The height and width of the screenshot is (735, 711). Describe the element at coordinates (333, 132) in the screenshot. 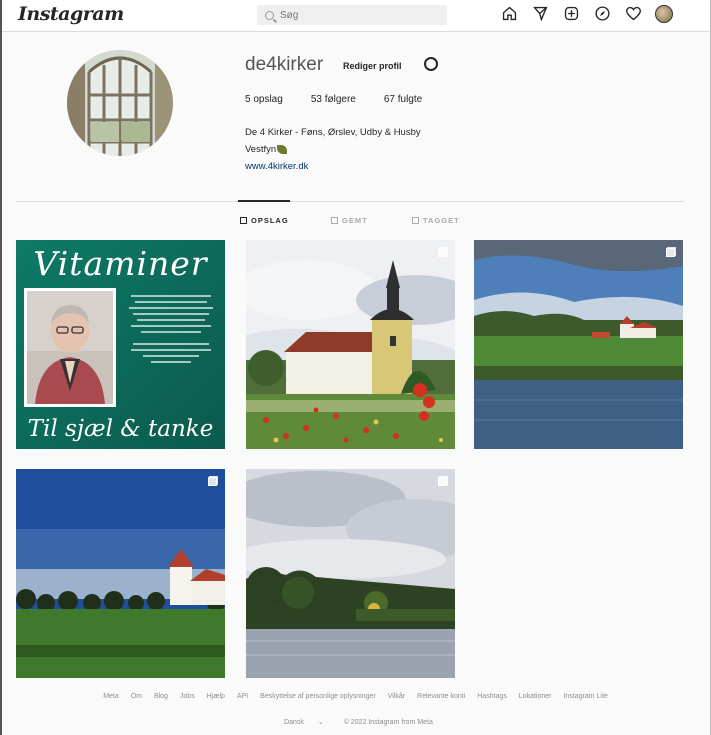

I see `bio-line: De 4 Kirker - Føns, Ørslev, Udby & Husby` at that location.